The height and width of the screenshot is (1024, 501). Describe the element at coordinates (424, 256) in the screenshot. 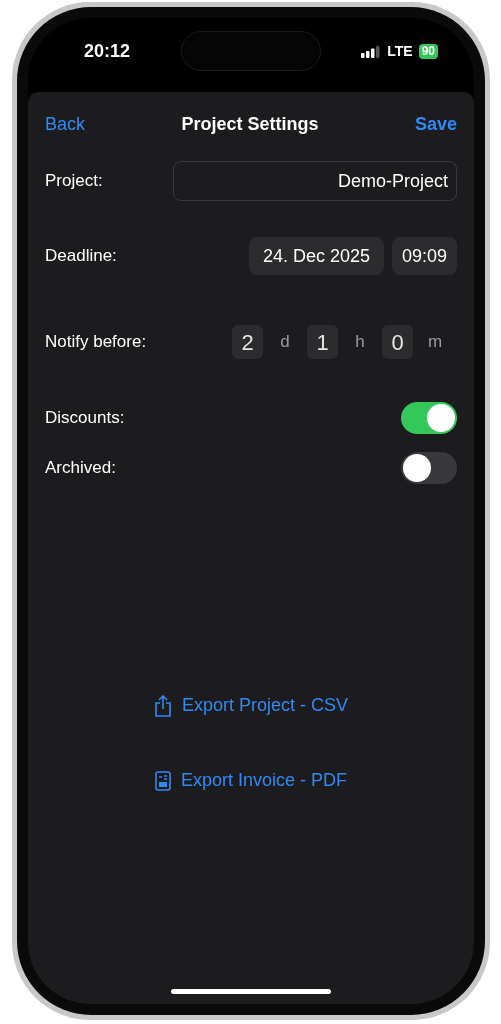

I see `time-button: 09:09` at that location.